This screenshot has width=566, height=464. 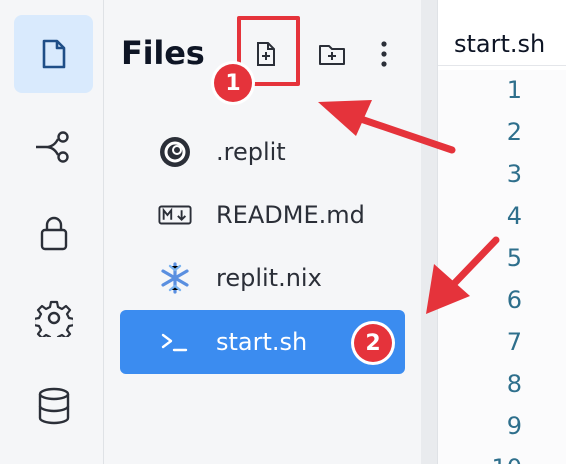 What do you see at coordinates (175, 152) in the screenshot?
I see `replit-config-icon` at bounding box center [175, 152].